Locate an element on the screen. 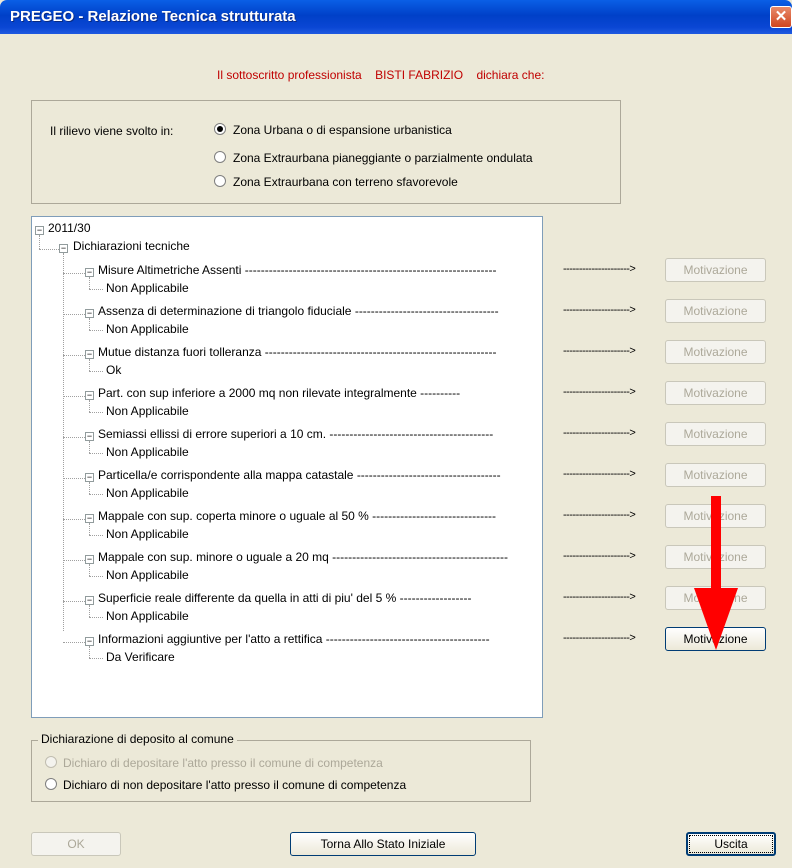 The width and height of the screenshot is (792, 868). title-bar: PREGEO - Relazione Tecnica strutturata ✕ is located at coordinates (396, 17).